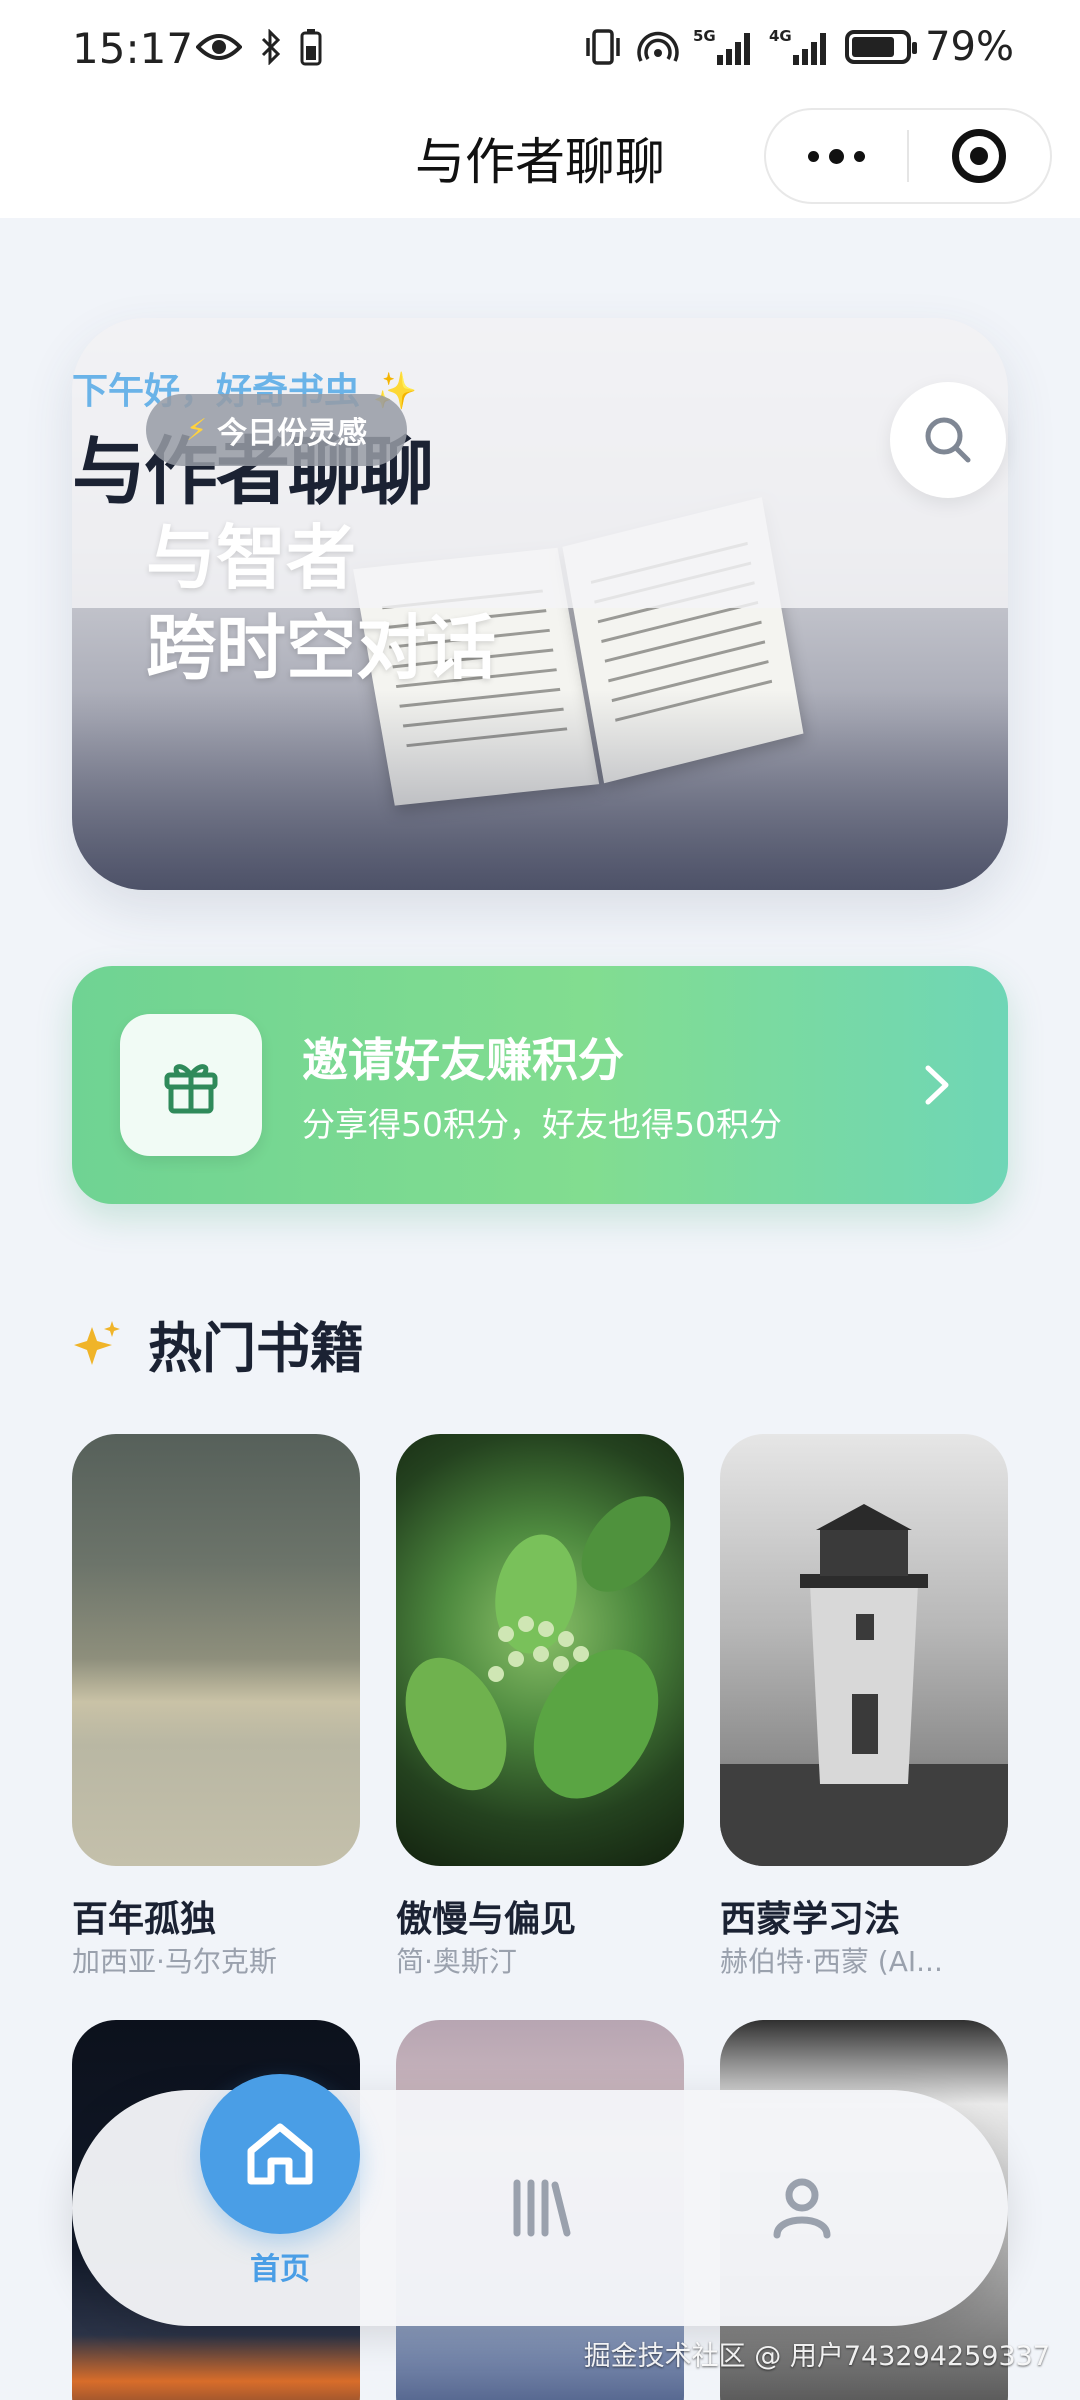 The width and height of the screenshot is (1080, 2400). I want to click on popular-books-header: 热门书籍, so click(218, 1343).